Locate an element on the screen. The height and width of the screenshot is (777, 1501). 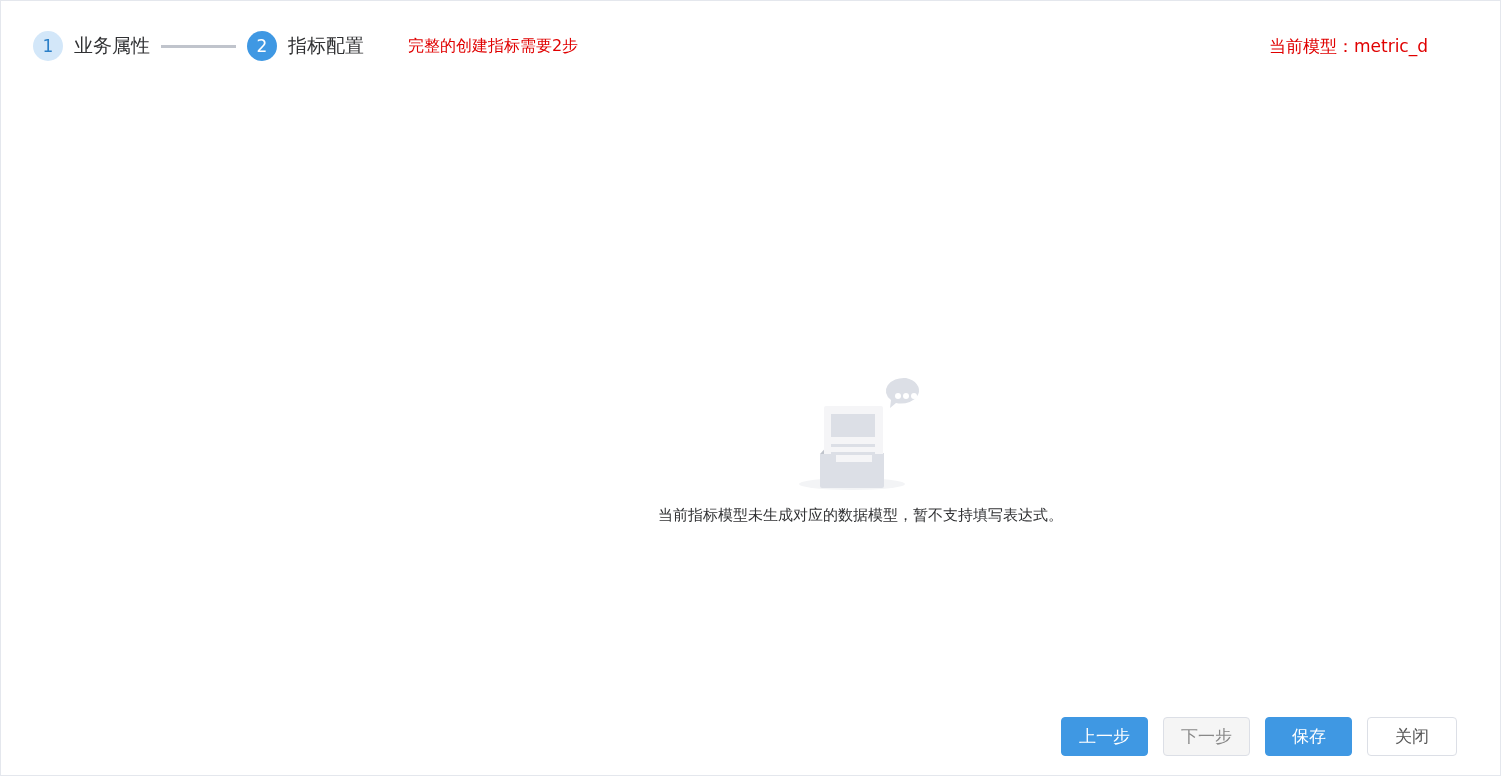
step-label: 业务属性 is located at coordinates (112, 45).